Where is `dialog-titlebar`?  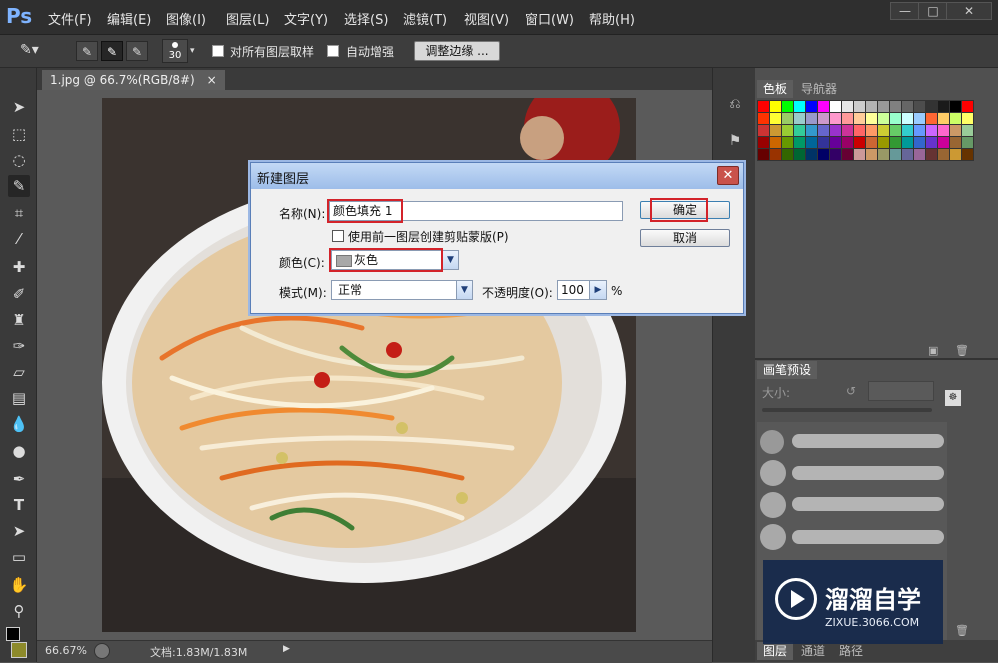
dialog-titlebar is located at coordinates (497, 176).